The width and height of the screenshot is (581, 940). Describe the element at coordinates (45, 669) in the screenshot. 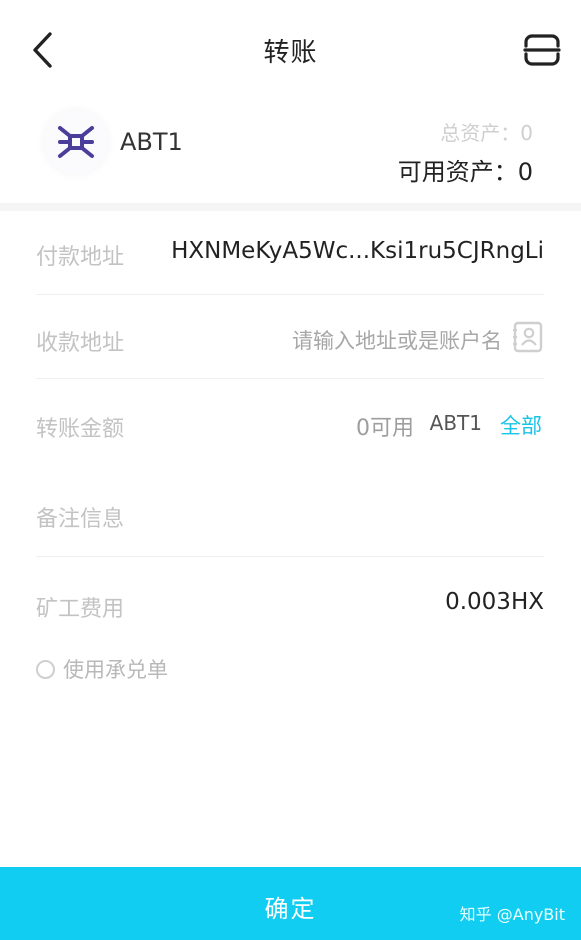

I see `radio-unchecked-icon` at that location.